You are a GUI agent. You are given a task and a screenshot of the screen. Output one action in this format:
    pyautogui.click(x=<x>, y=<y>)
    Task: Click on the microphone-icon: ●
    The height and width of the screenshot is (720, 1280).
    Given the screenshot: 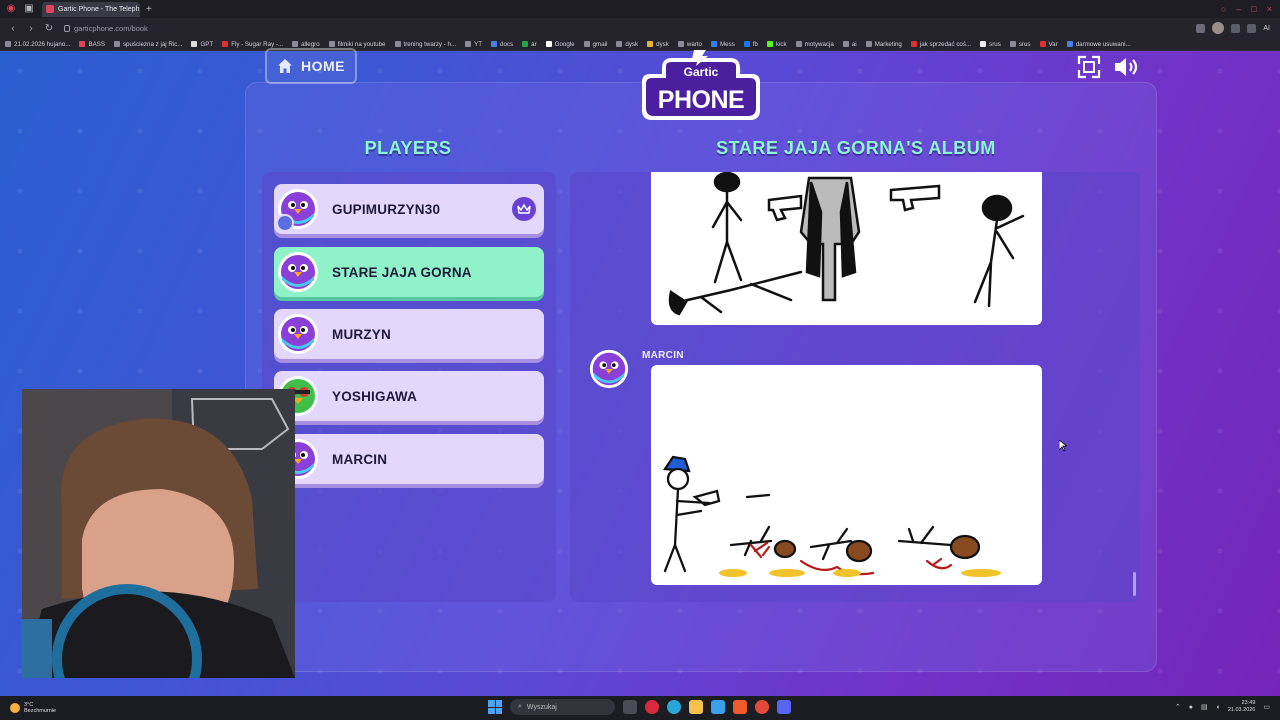 What is the action you would take?
    pyautogui.click(x=1191, y=707)
    